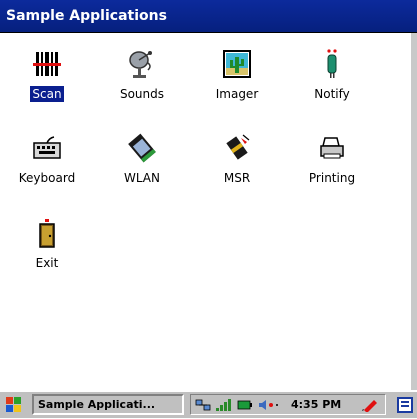 The image size is (417, 419). I want to click on app-scan: Scan, so click(47, 80).